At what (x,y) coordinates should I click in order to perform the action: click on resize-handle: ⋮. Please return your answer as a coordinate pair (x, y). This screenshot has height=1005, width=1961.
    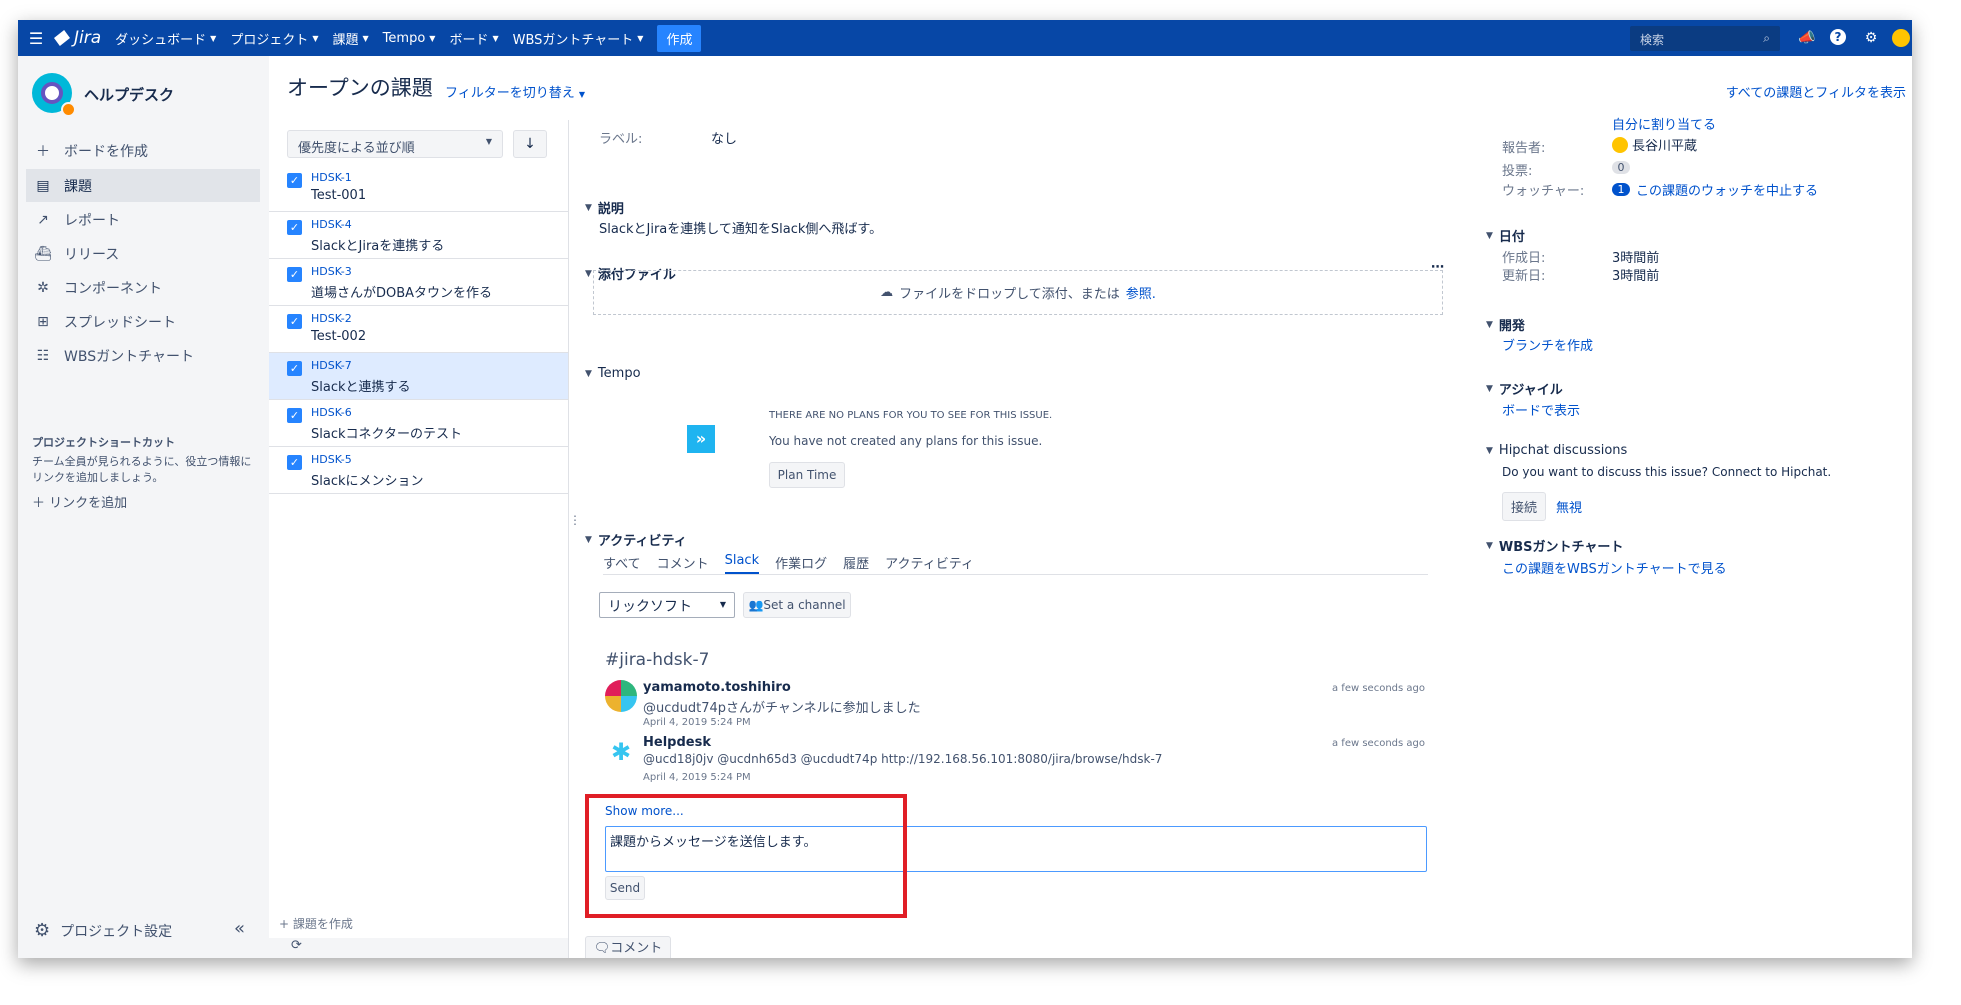
    Looking at the image, I should click on (575, 520).